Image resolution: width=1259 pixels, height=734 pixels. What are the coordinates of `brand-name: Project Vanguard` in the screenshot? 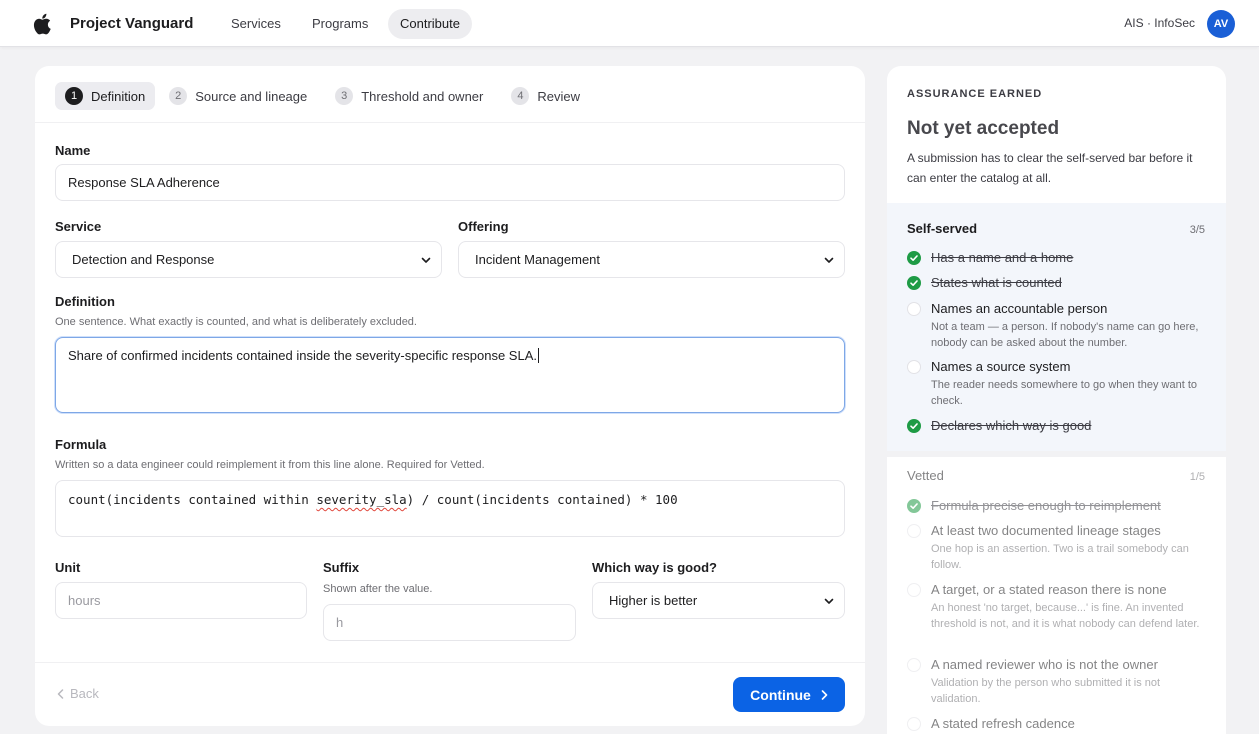 It's located at (131, 23).